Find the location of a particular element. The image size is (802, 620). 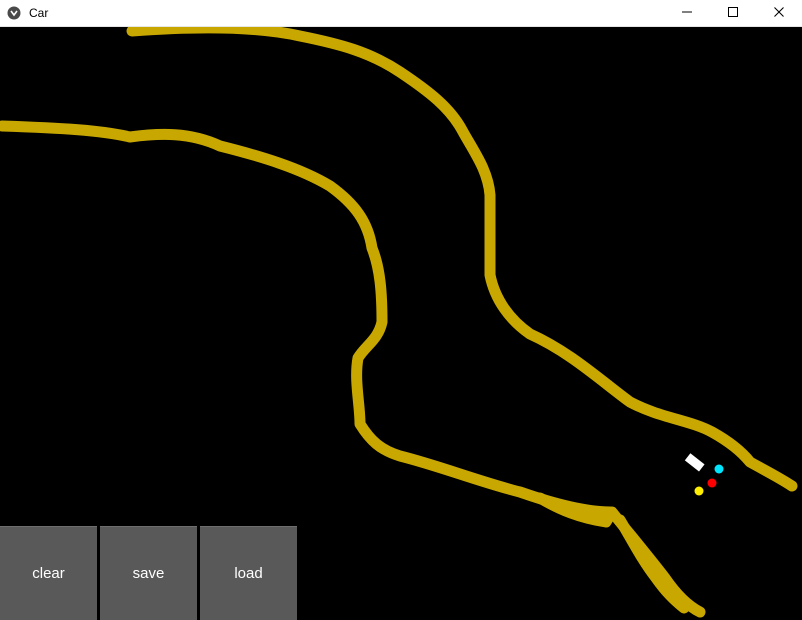

minimize-button is located at coordinates (687, 12).